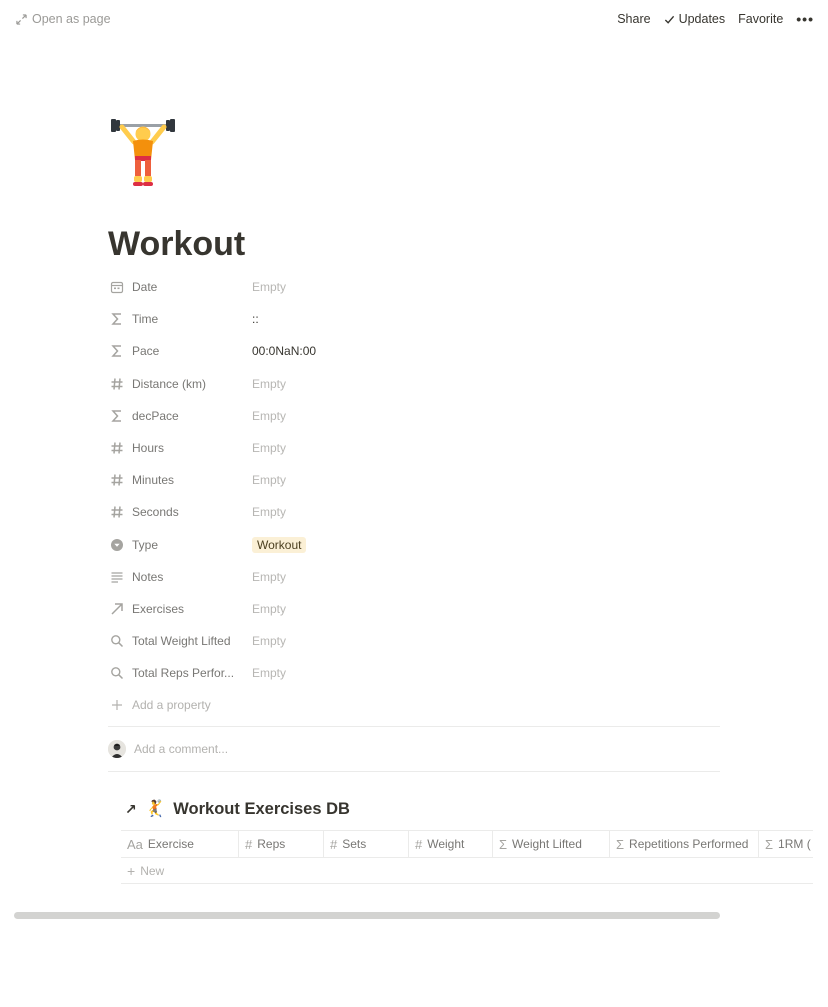  Describe the element at coordinates (279, 544) in the screenshot. I see `property-value: Workout` at that location.